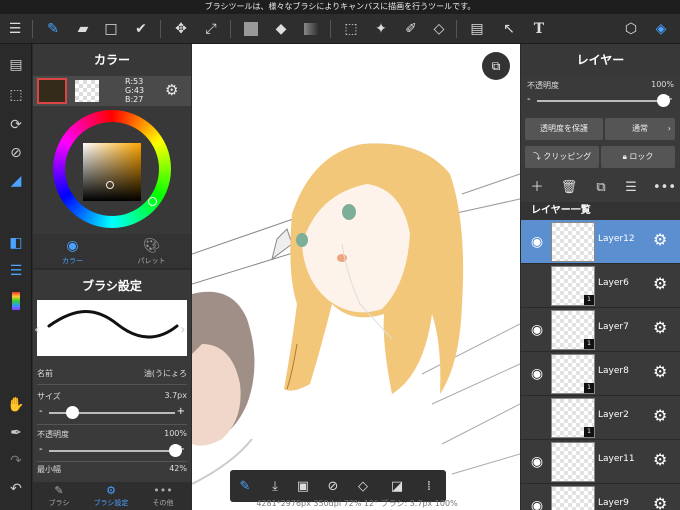 This screenshot has height=510, width=680. I want to click on size-minus-icon: -, so click(41, 411).